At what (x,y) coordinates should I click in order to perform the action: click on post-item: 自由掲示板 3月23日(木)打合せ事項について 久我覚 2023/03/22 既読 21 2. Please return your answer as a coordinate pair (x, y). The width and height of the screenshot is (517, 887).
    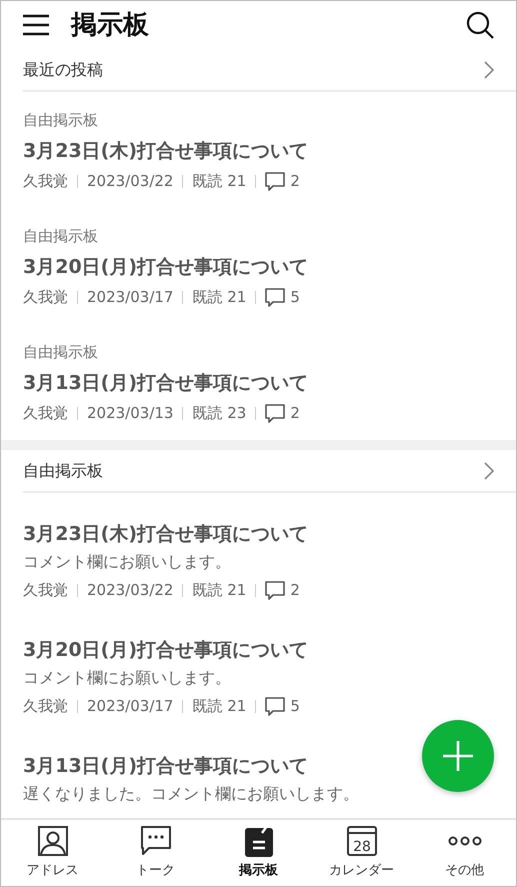
    Looking at the image, I should click on (258, 150).